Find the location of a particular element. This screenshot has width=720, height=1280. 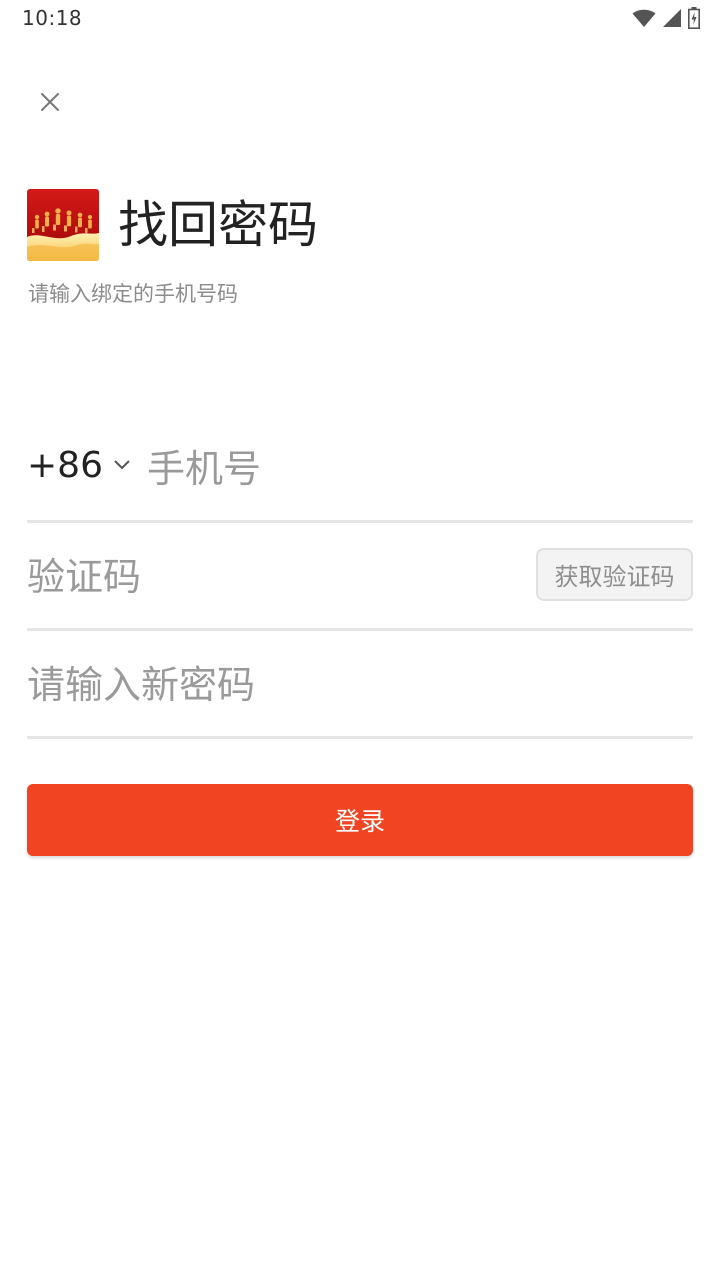

status-time: 10:18 is located at coordinates (52, 18).